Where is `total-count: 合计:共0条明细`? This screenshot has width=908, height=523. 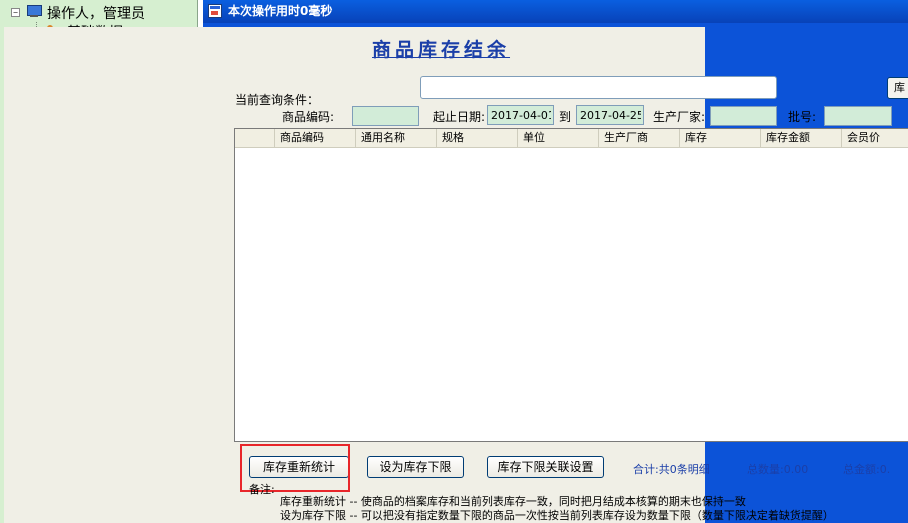 total-count: 合计:共0条明细 is located at coordinates (671, 469).